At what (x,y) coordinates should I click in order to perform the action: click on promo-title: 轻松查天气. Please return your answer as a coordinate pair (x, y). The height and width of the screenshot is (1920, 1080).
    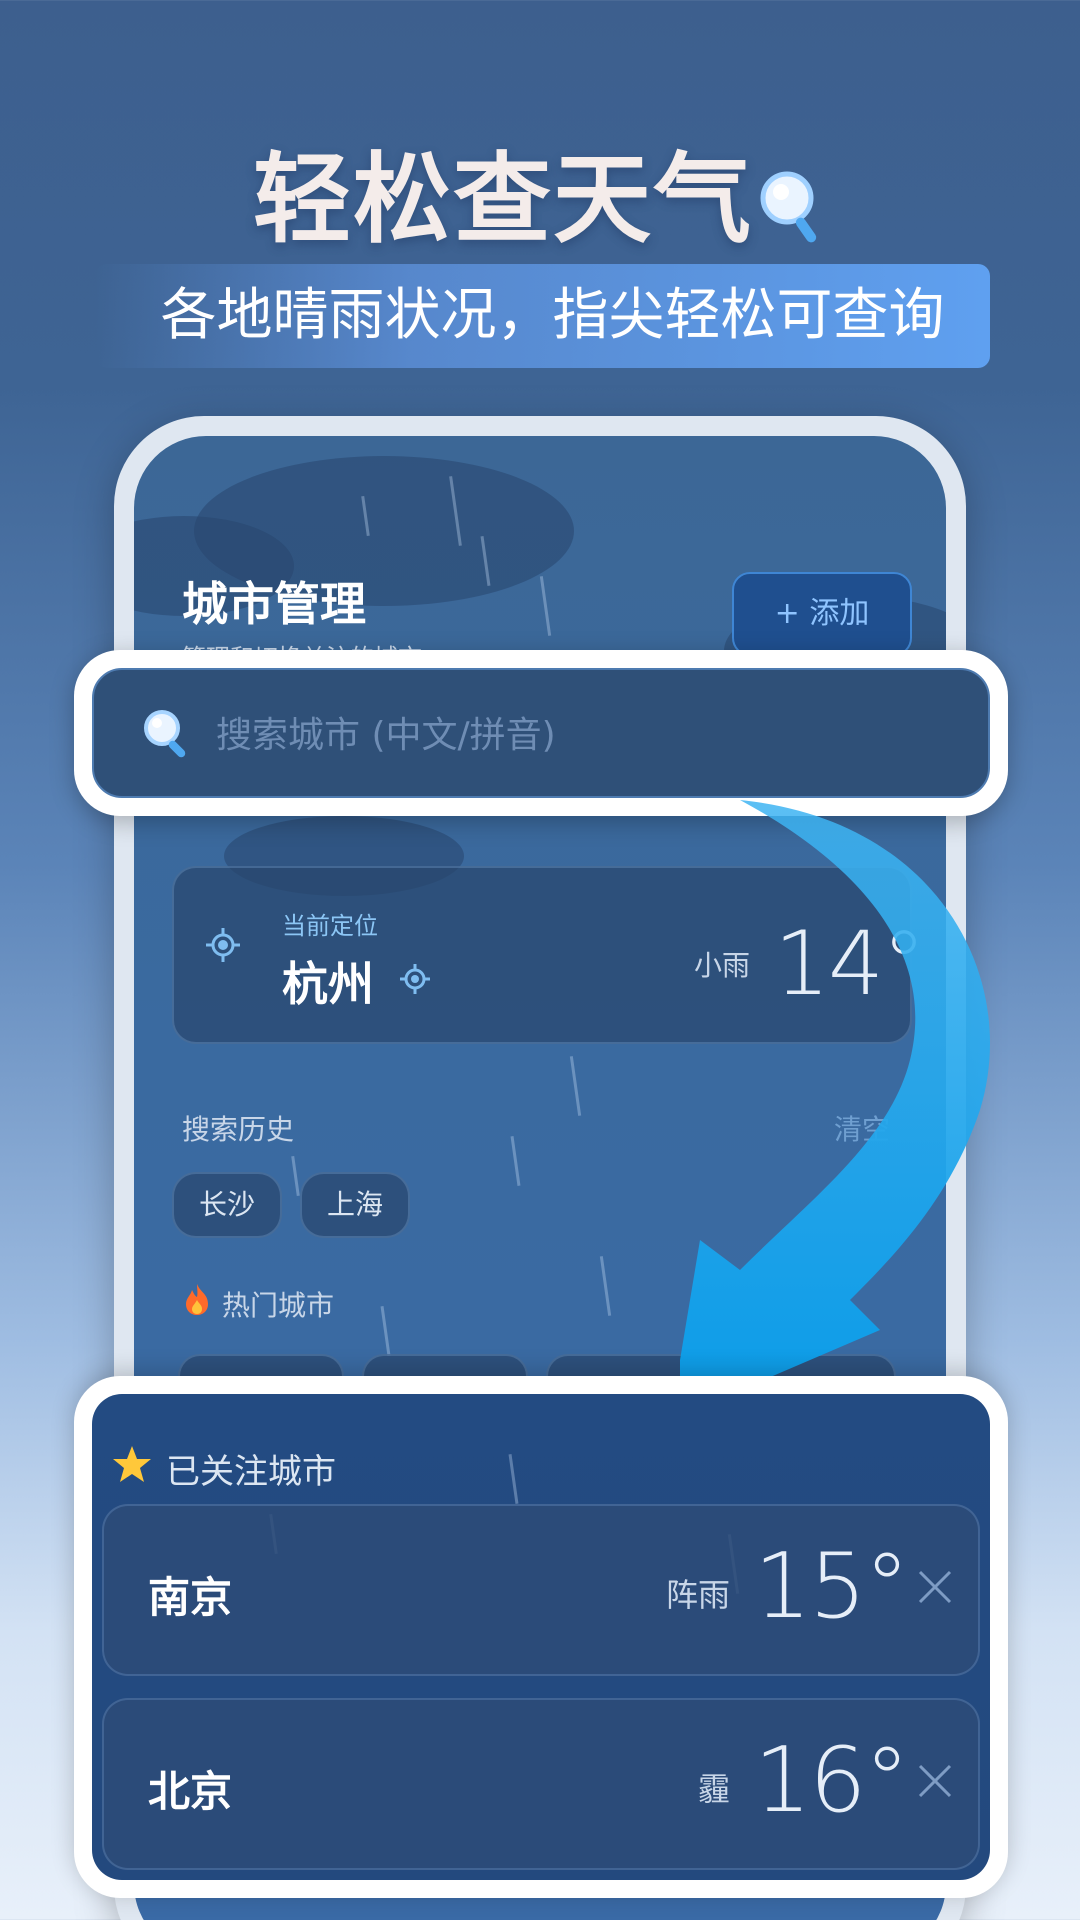
    Looking at the image, I should click on (540, 191).